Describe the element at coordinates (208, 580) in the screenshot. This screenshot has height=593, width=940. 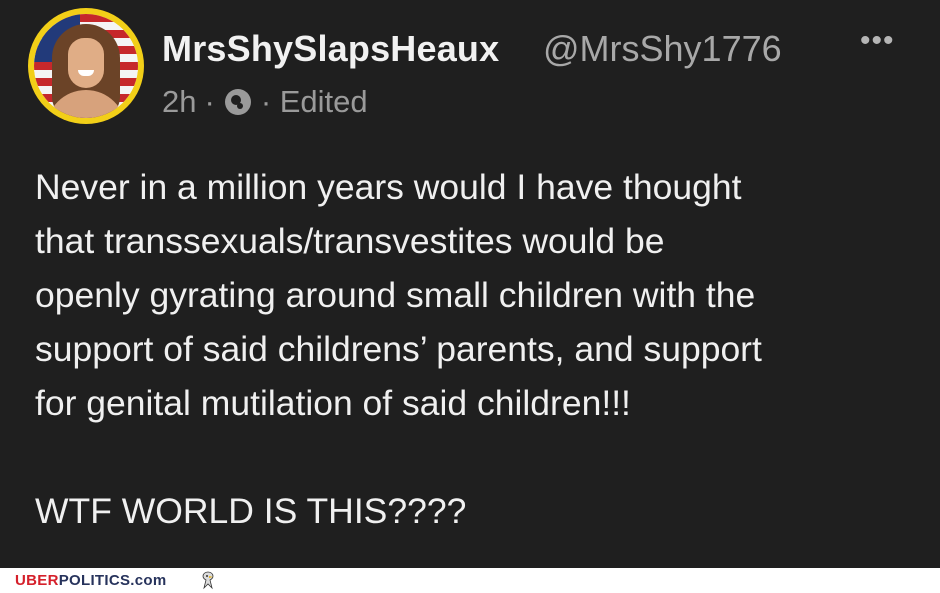
I see `eagle-icon` at that location.